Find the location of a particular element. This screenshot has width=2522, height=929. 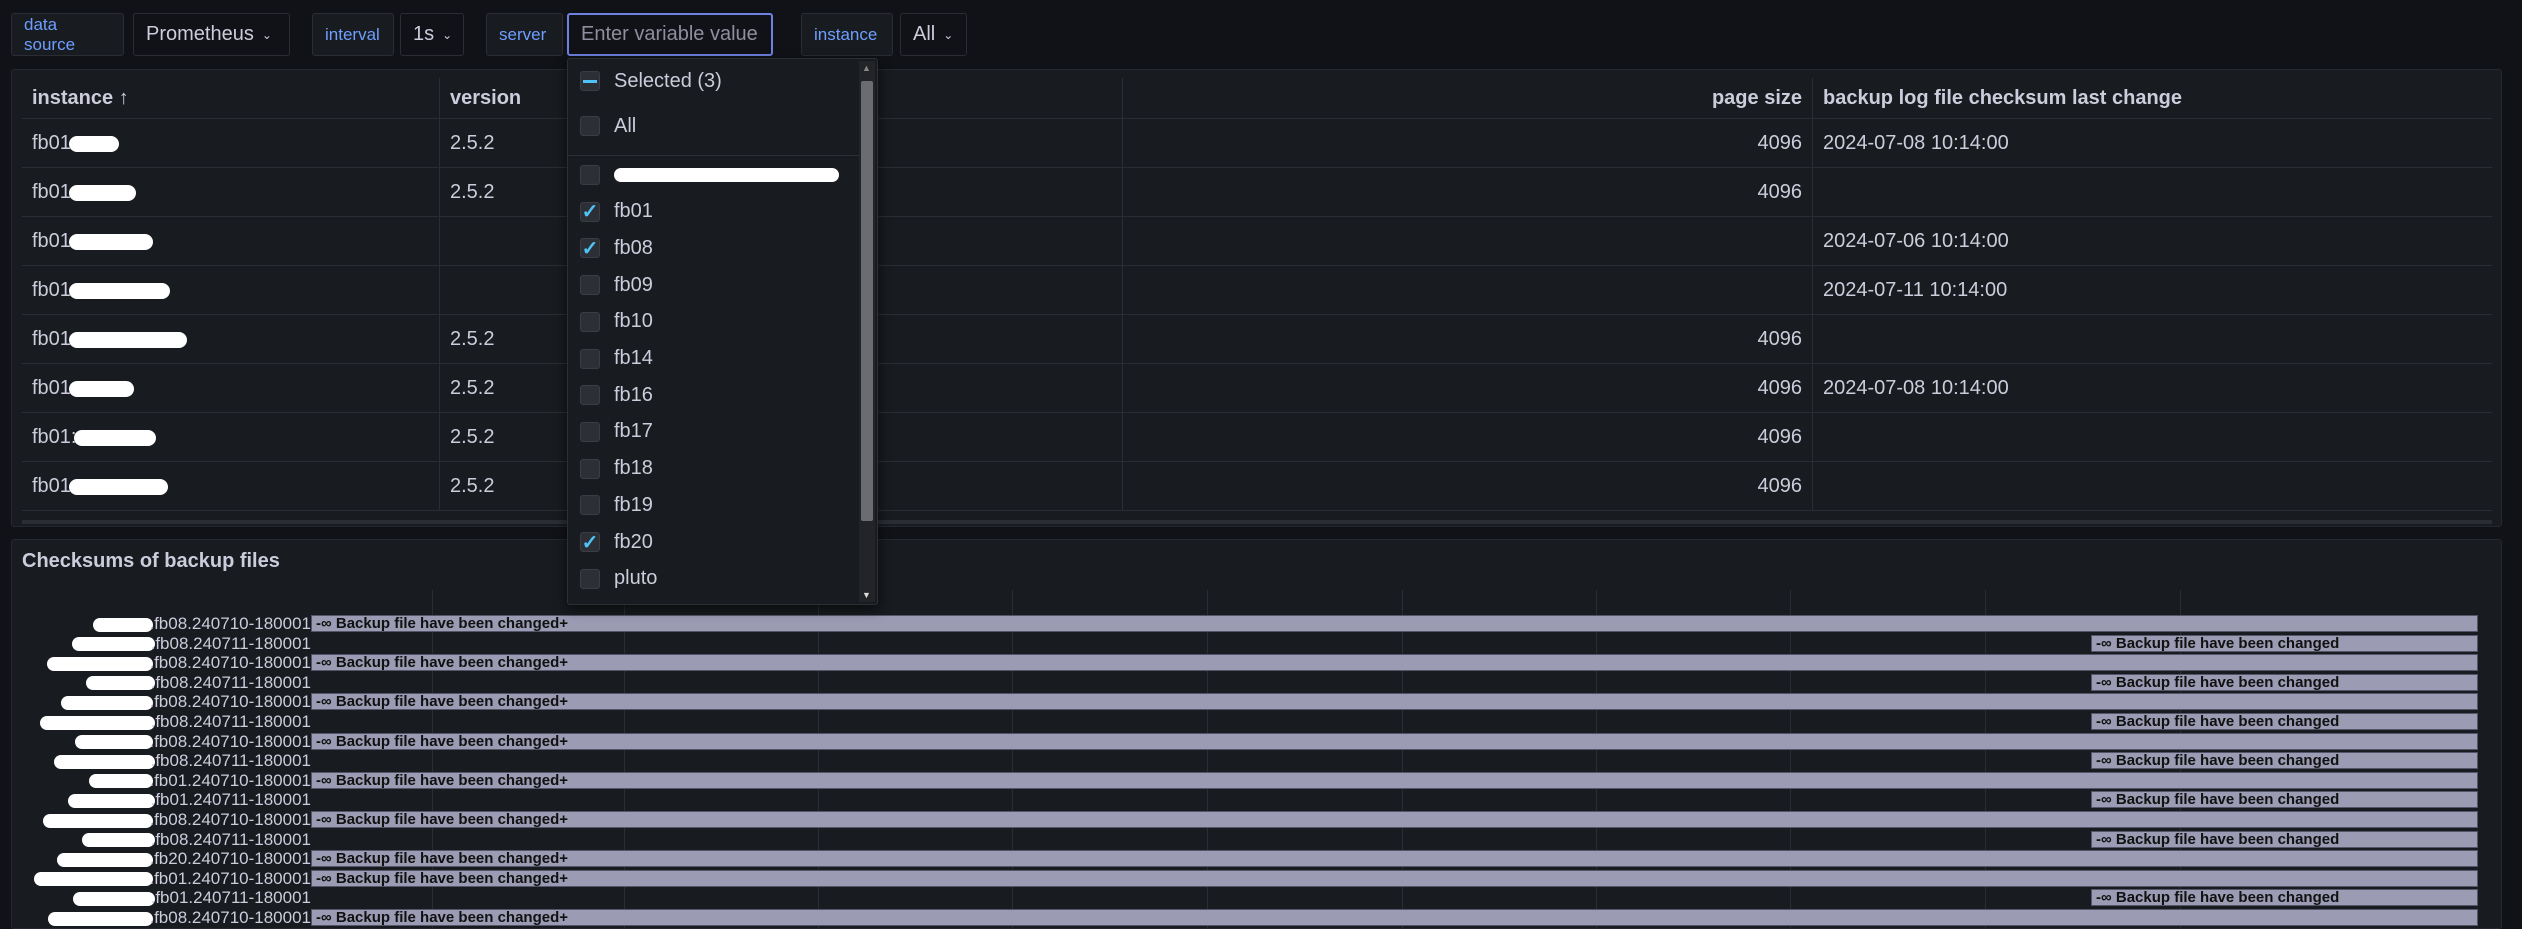

column-header-backup: backup log file checksum last change is located at coordinates (2152, 98).